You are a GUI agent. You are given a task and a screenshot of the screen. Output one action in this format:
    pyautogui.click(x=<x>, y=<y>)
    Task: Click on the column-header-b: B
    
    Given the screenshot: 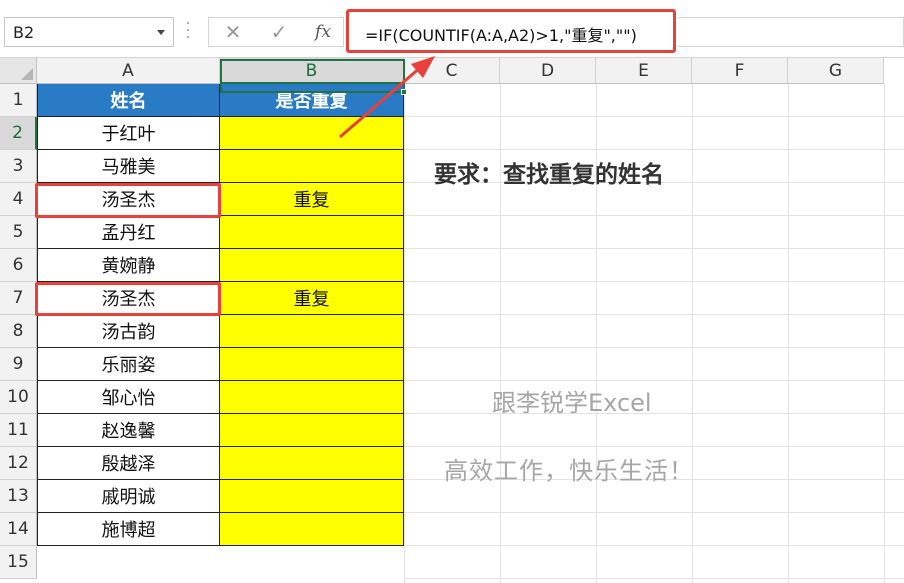 What is the action you would take?
    pyautogui.click(x=312, y=71)
    